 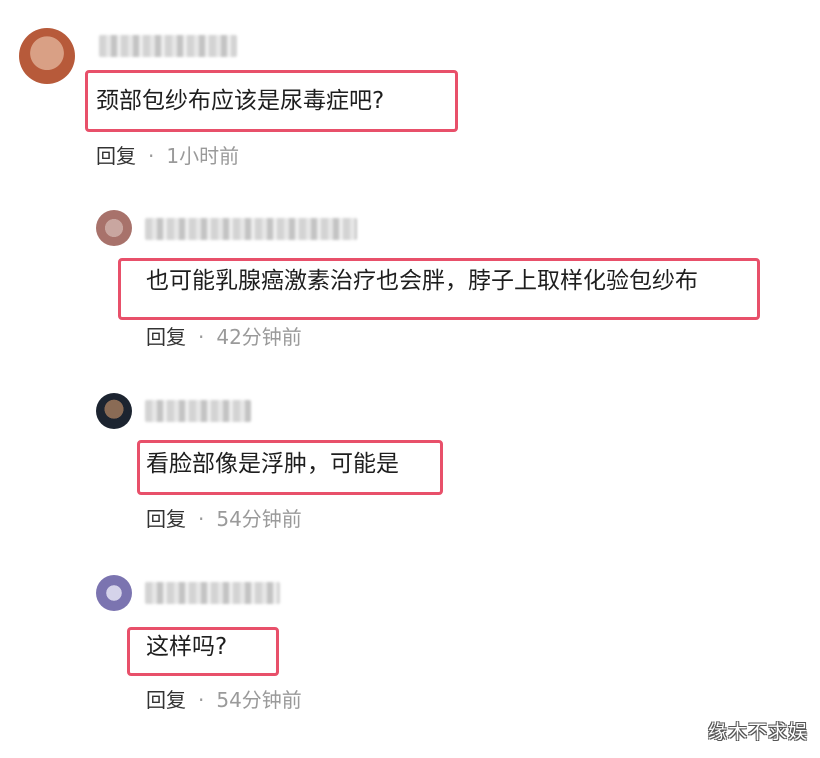 What do you see at coordinates (272, 464) in the screenshot?
I see `comment-text: 看脸部像是浮肿，可能是` at bounding box center [272, 464].